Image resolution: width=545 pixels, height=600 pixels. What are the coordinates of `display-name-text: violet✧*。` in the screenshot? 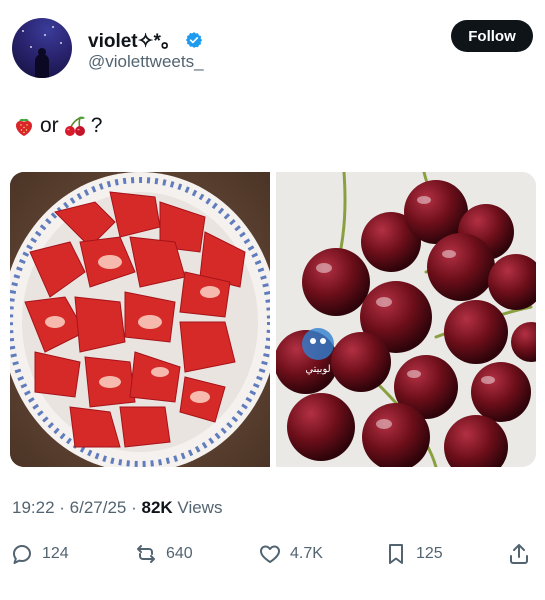 It's located at (134, 39).